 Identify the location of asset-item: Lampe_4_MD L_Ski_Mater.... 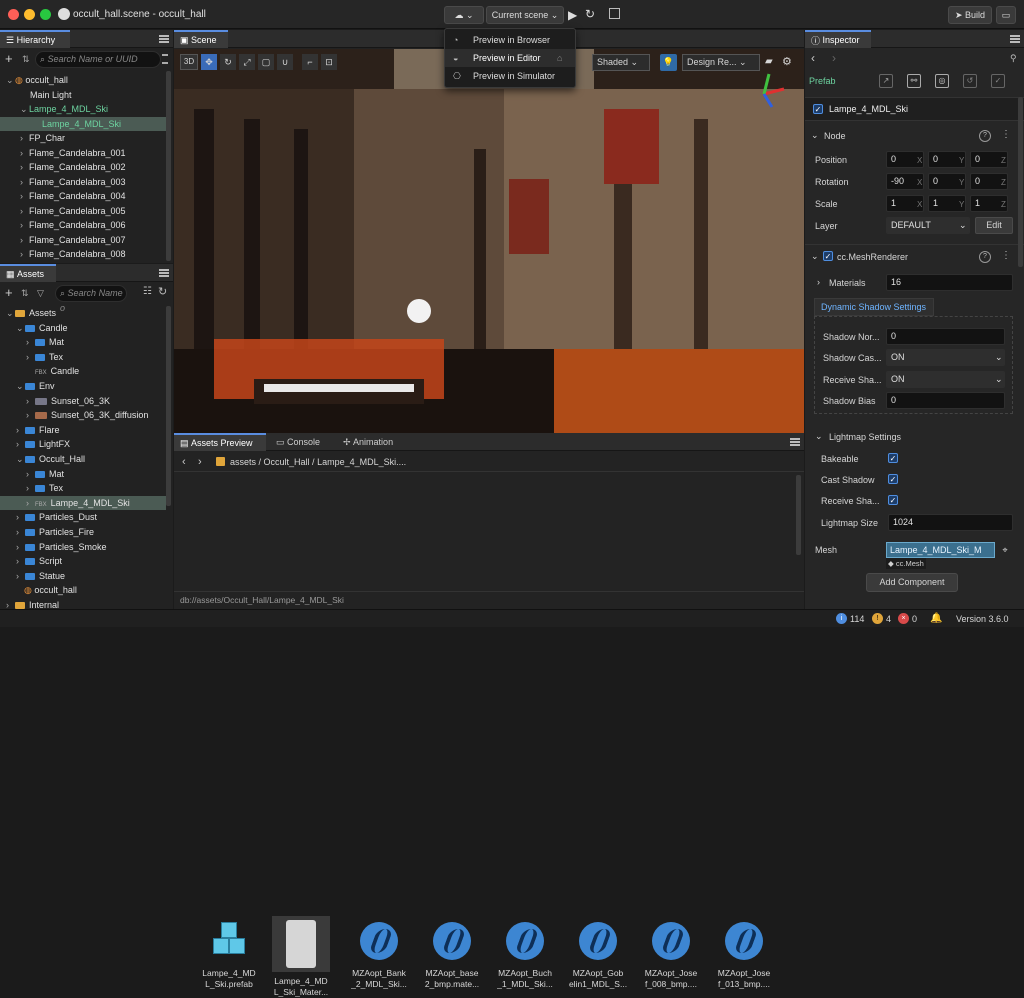
(301, 957).